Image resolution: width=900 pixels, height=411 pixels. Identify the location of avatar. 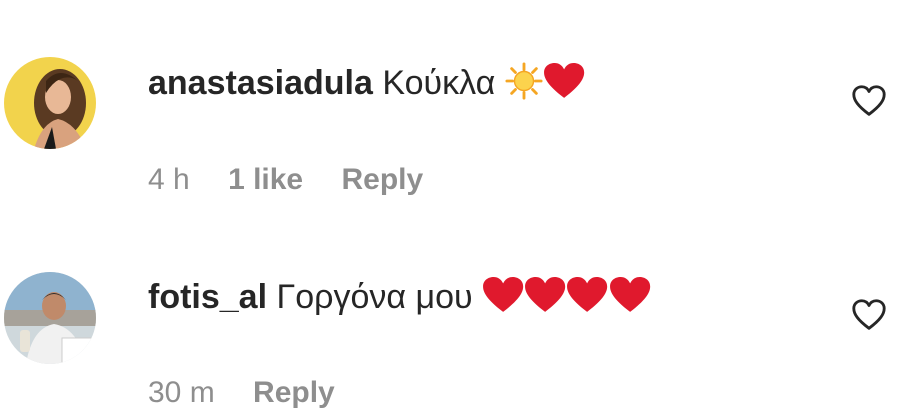
(50, 318).